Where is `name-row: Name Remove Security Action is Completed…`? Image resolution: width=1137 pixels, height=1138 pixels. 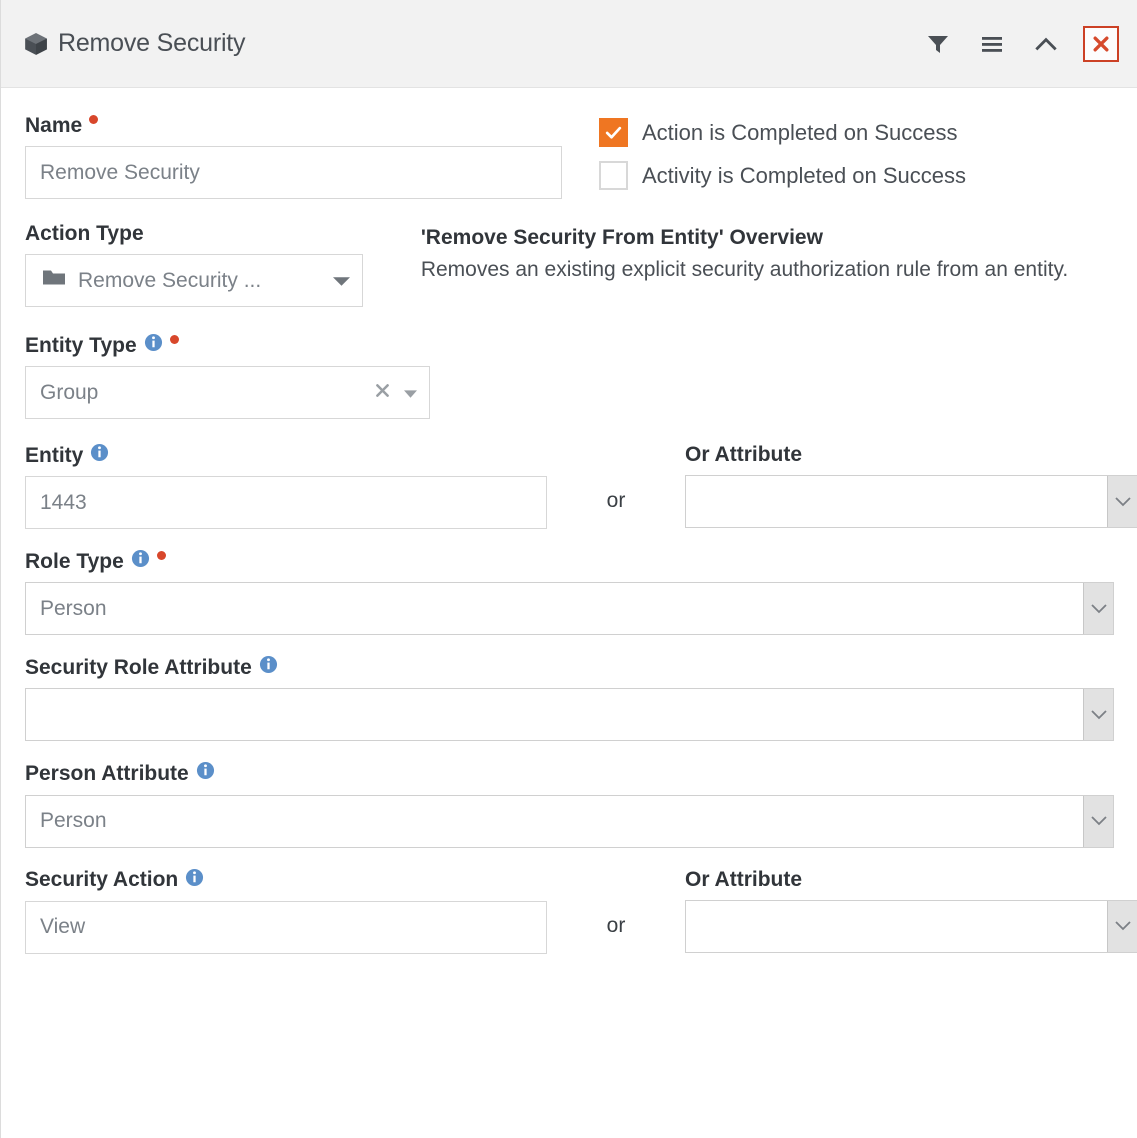
name-row: Name Remove Security Action is Completed… is located at coordinates (569, 159).